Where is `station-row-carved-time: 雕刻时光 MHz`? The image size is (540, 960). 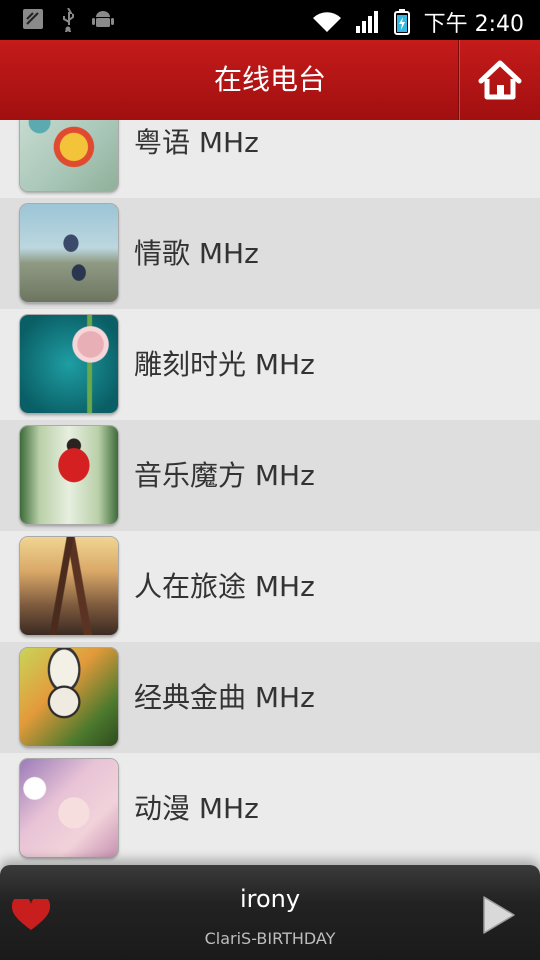 station-row-carved-time: 雕刻时光 MHz is located at coordinates (270, 364).